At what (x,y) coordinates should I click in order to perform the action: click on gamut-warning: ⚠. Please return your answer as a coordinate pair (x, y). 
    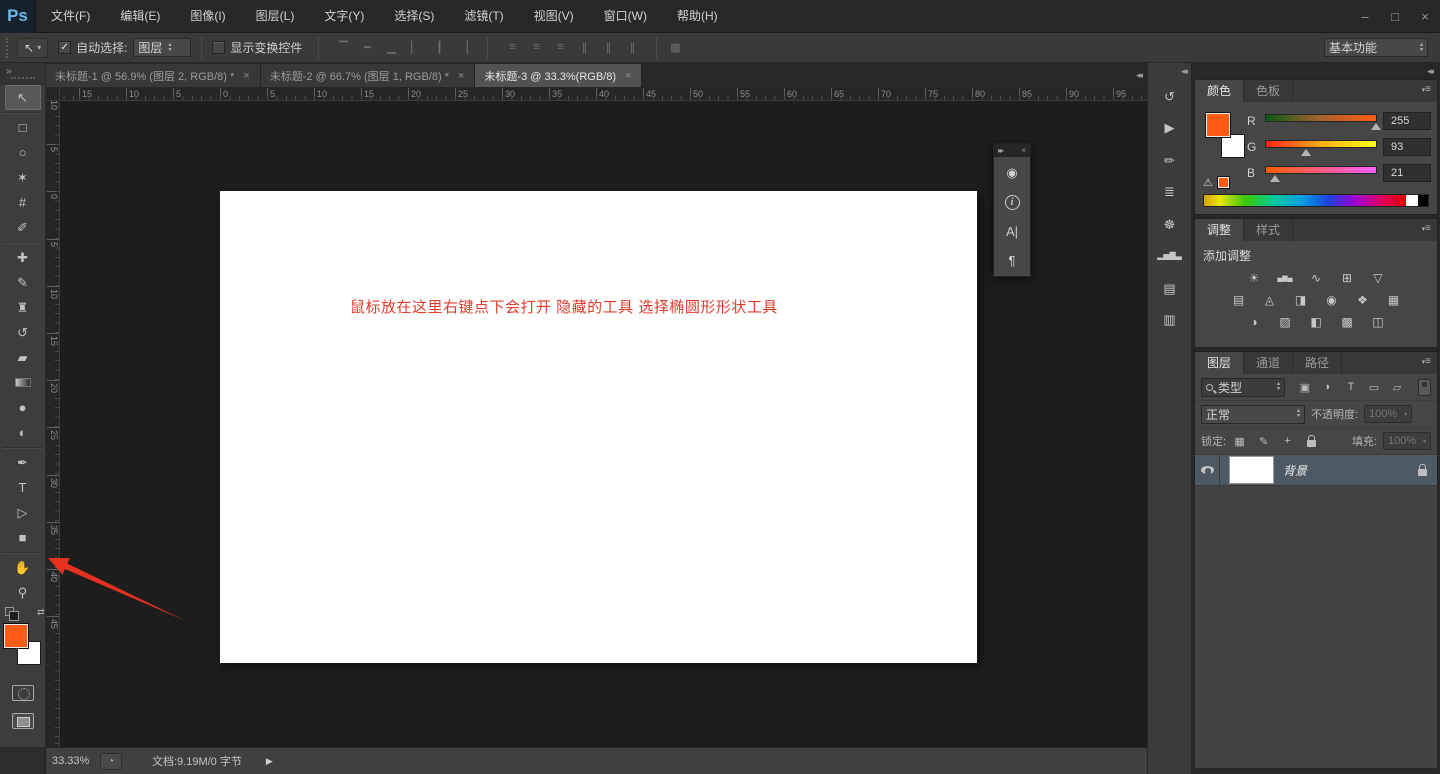
    Looking at the image, I should click on (1216, 182).